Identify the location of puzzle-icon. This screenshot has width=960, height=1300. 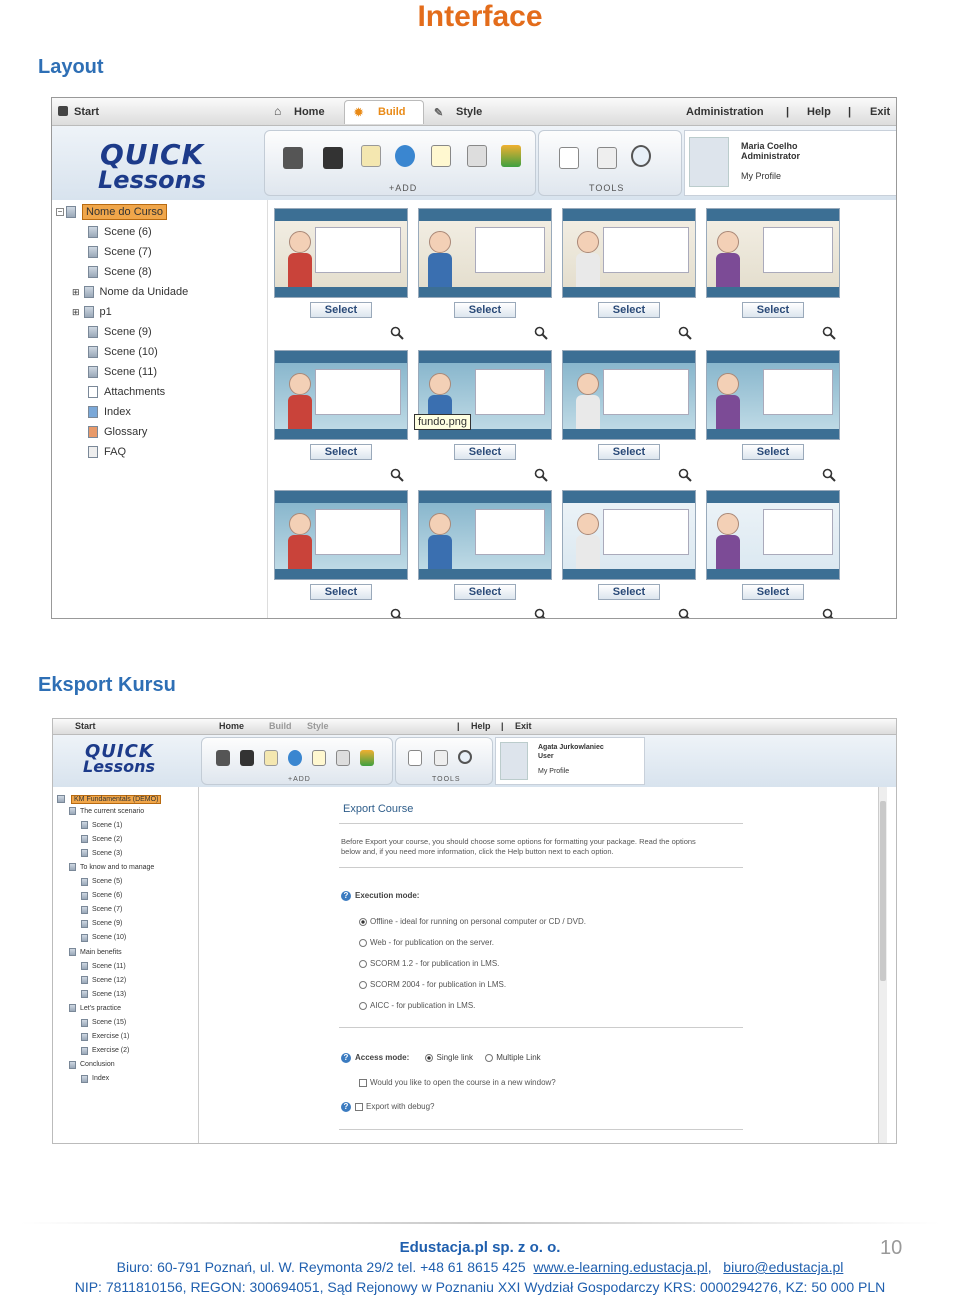
(405, 156).